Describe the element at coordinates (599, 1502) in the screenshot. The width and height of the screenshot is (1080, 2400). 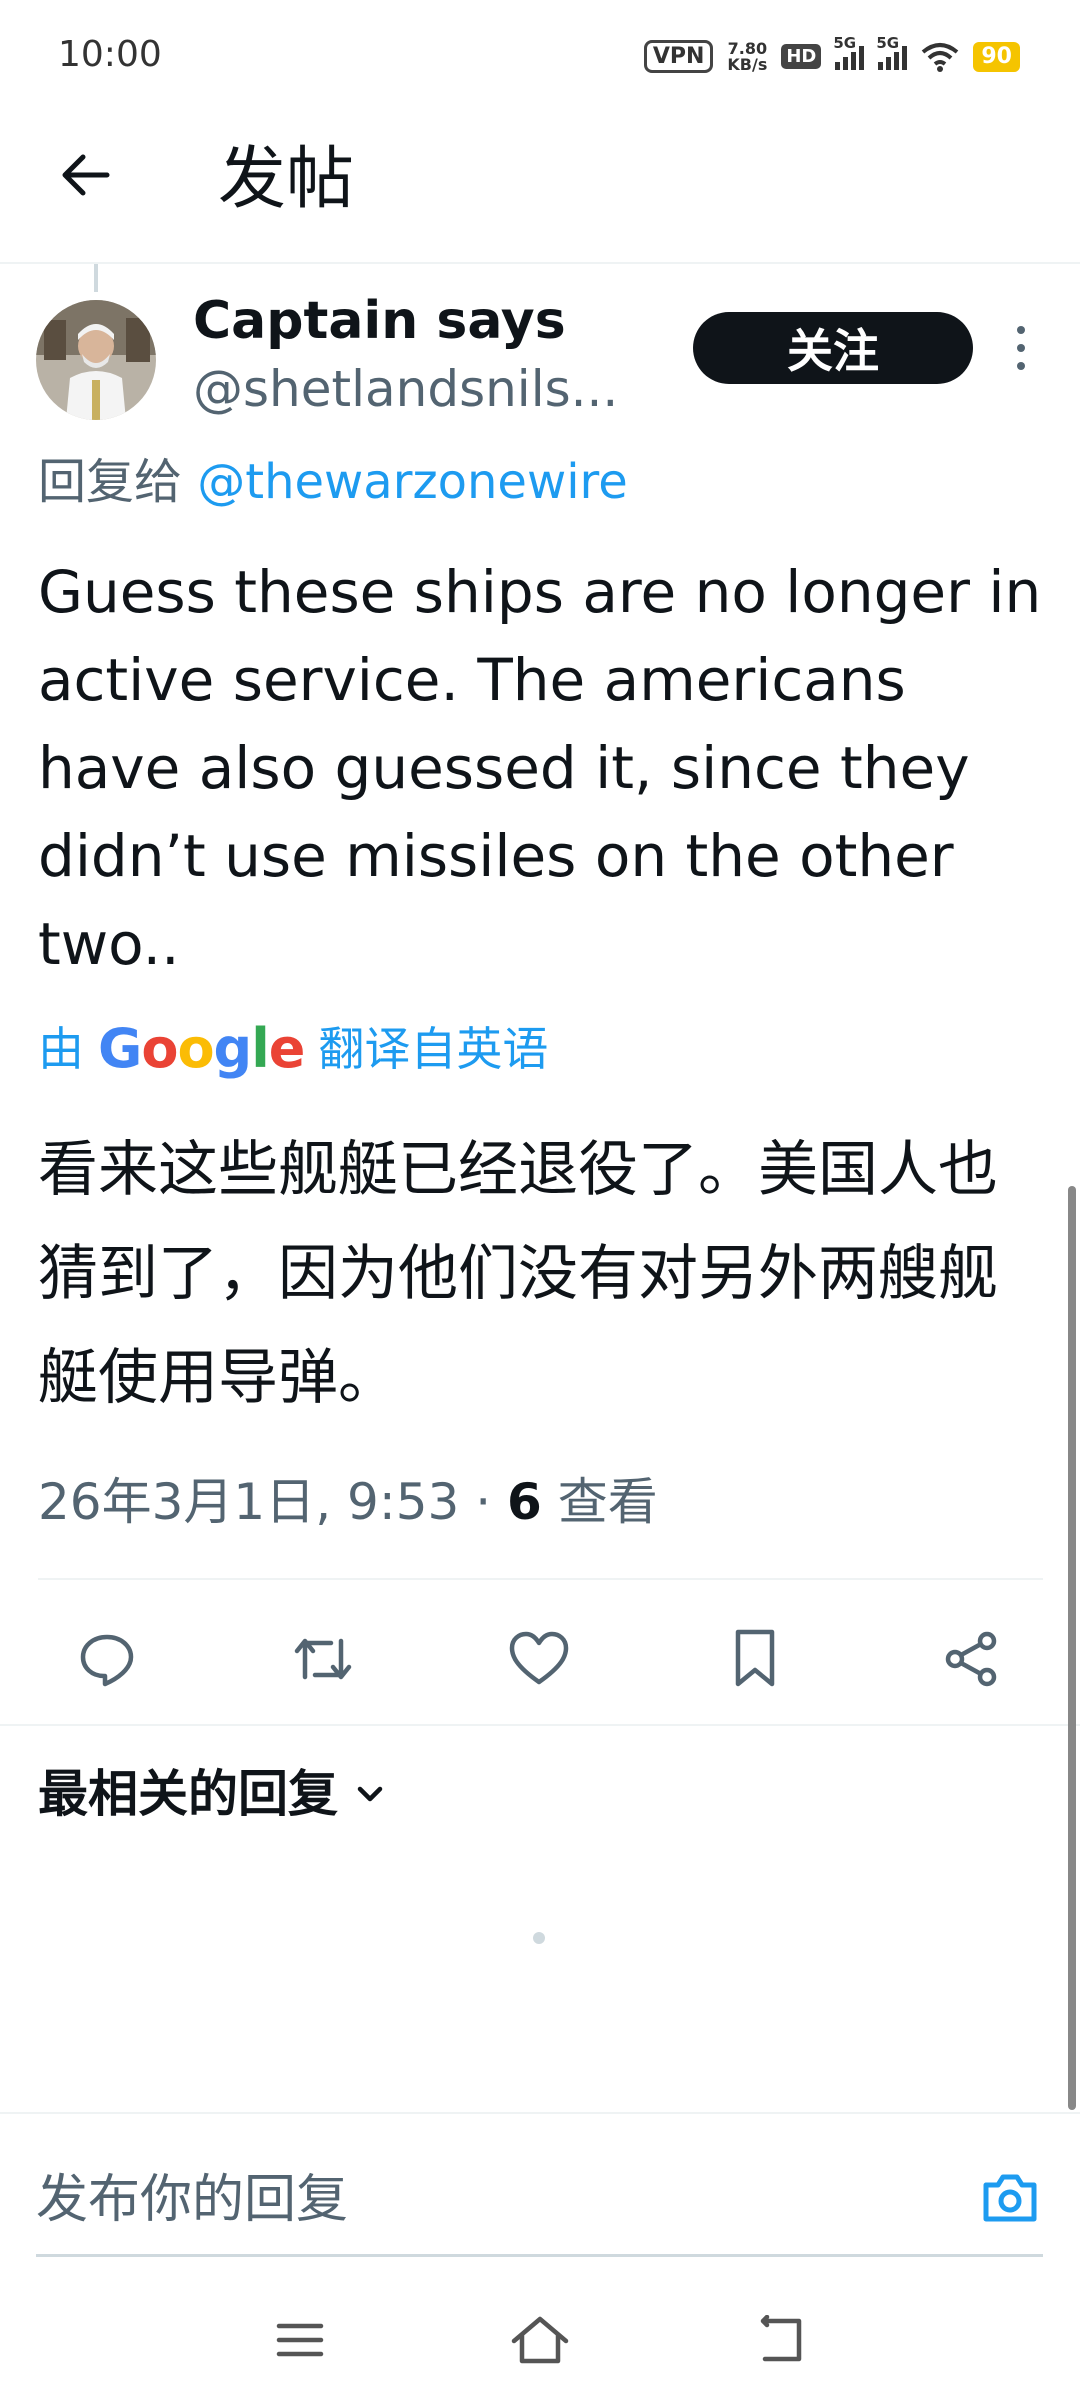
I see `views-label: 查看` at that location.